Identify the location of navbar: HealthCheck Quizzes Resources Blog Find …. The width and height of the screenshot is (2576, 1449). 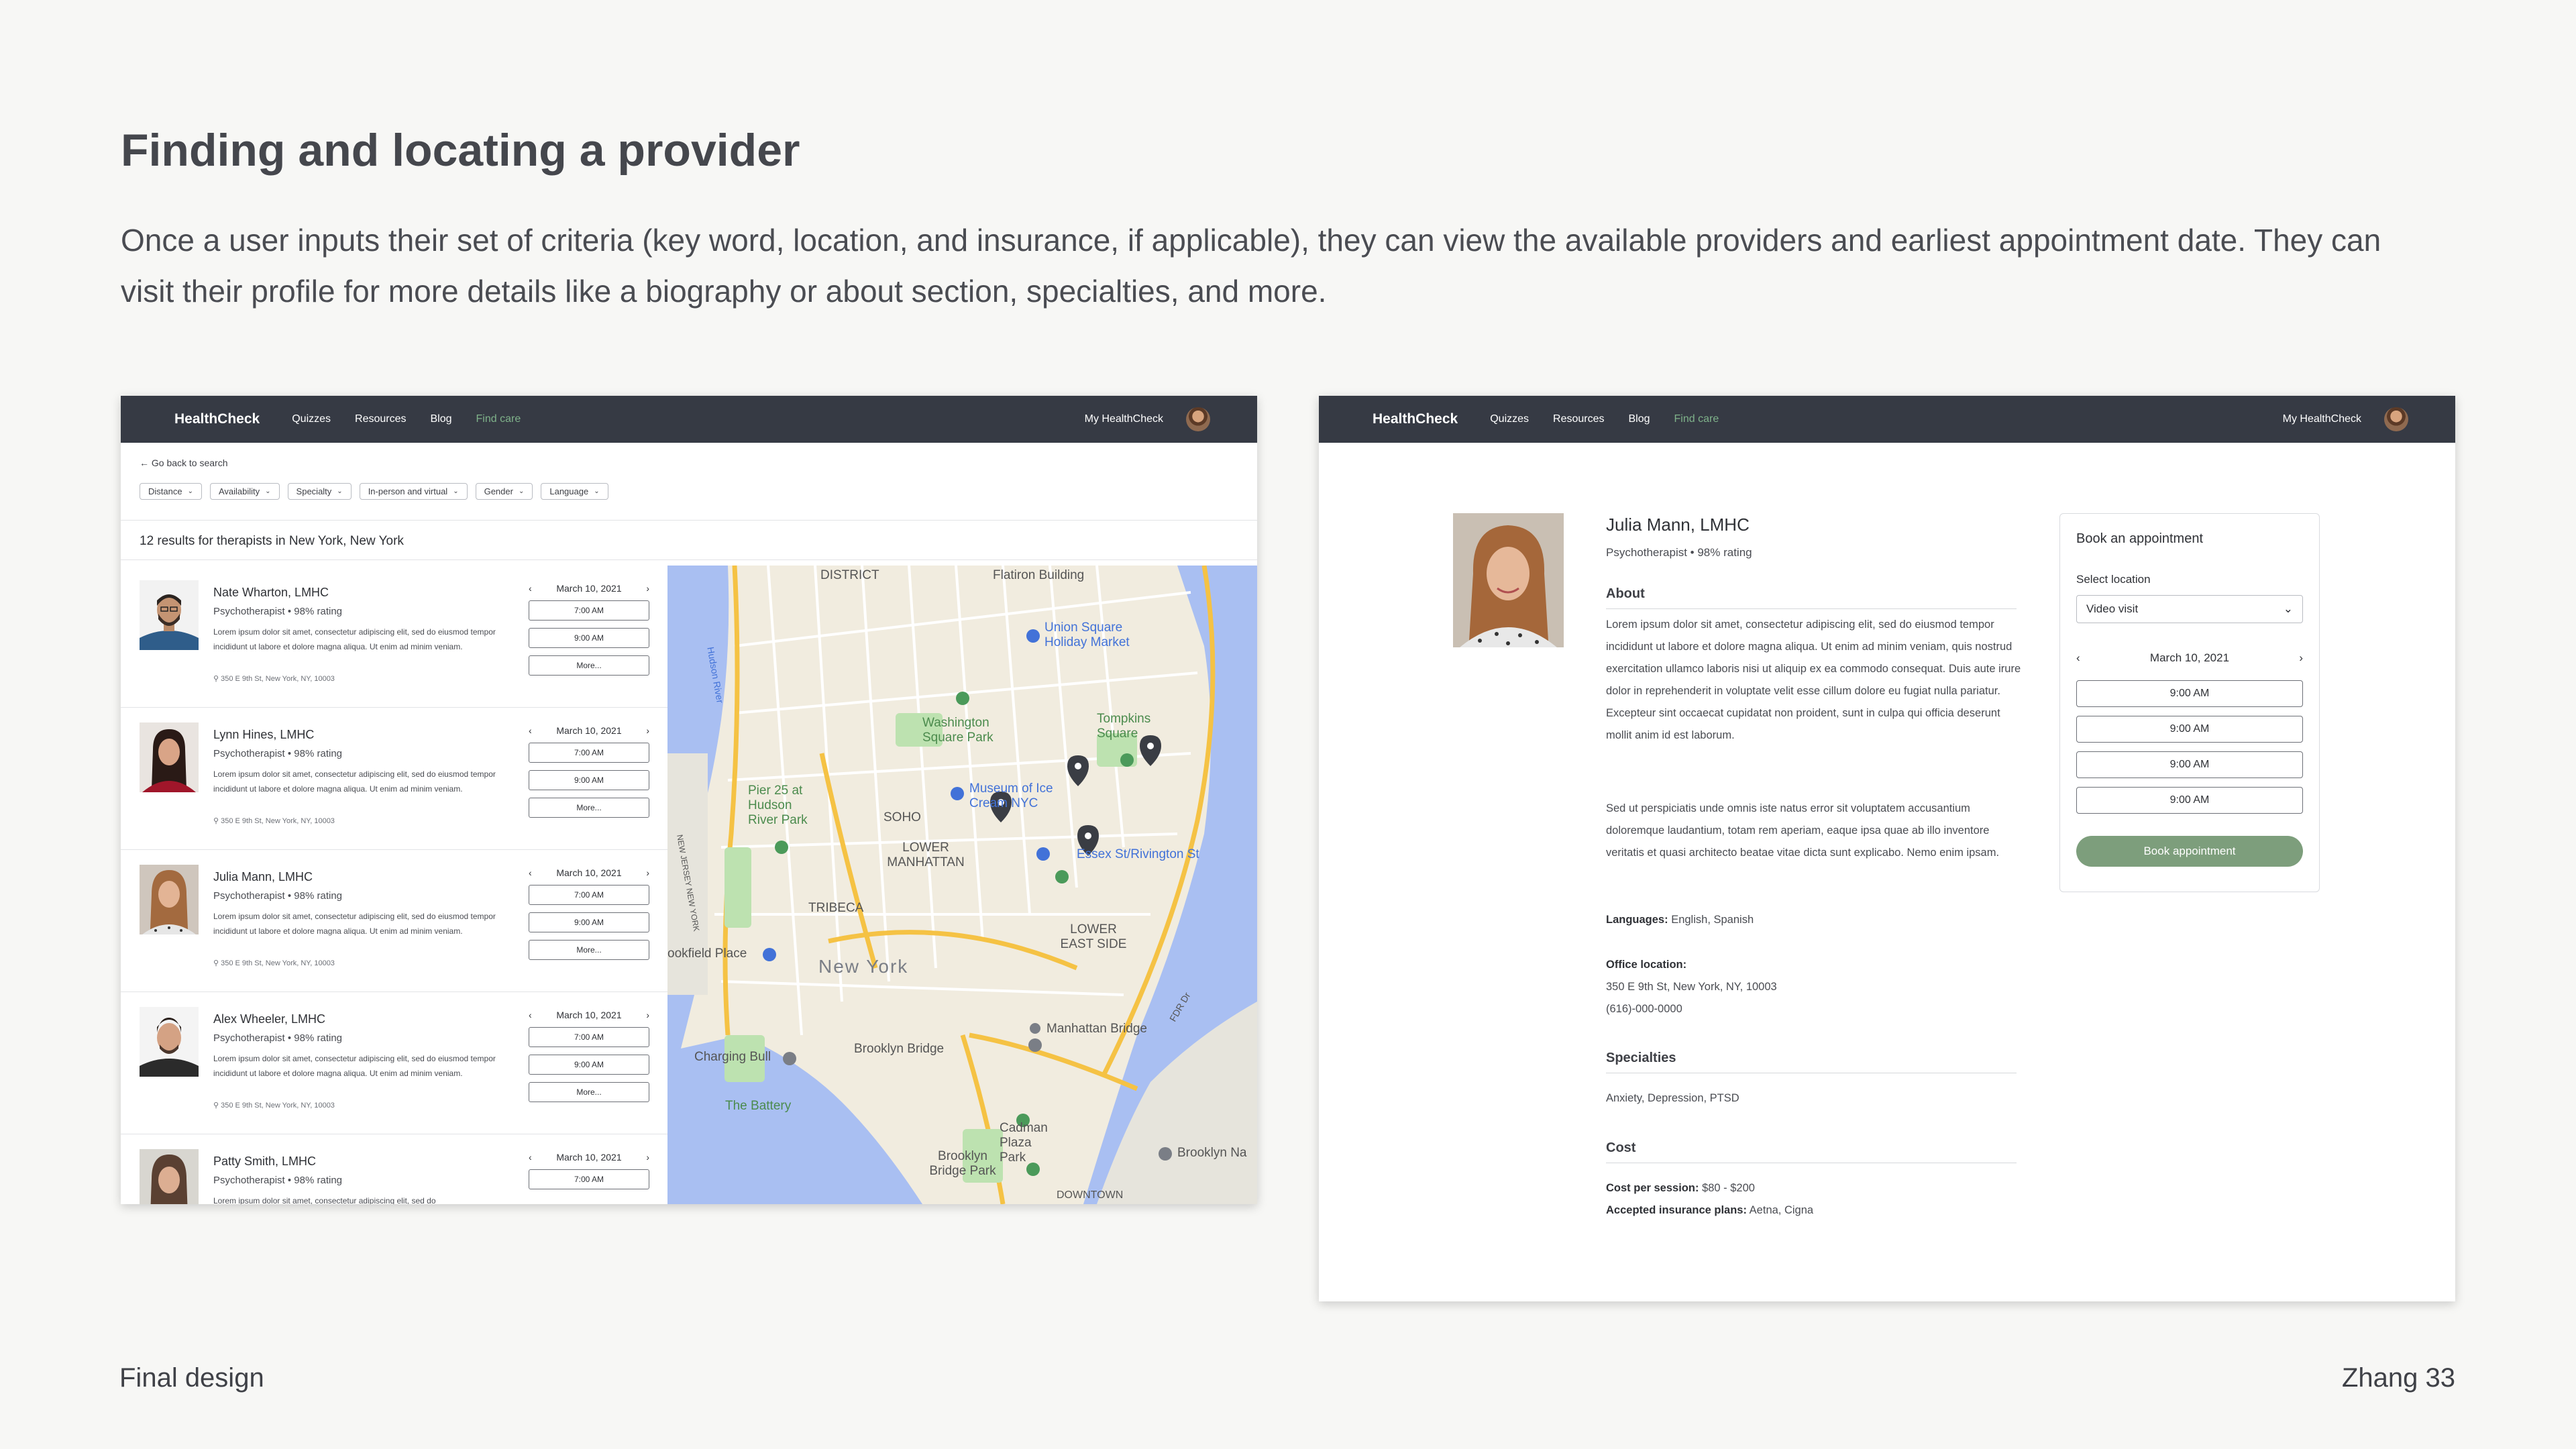
(1887, 419).